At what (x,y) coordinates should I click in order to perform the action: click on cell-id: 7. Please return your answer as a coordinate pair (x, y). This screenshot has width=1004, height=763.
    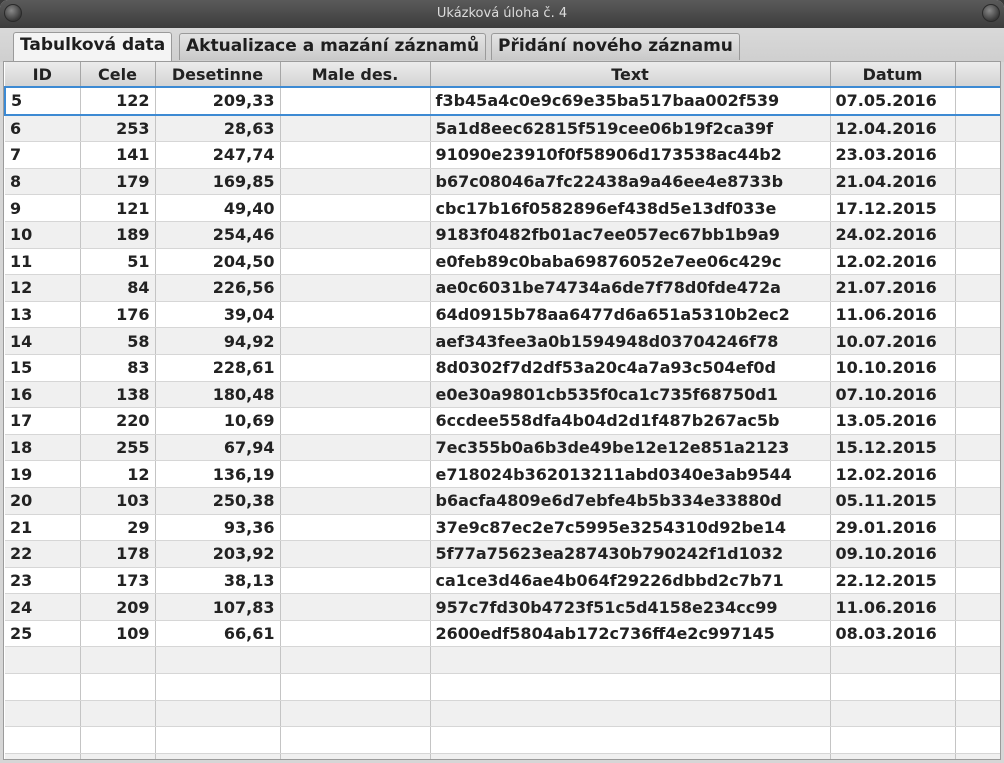
    Looking at the image, I should click on (43, 155).